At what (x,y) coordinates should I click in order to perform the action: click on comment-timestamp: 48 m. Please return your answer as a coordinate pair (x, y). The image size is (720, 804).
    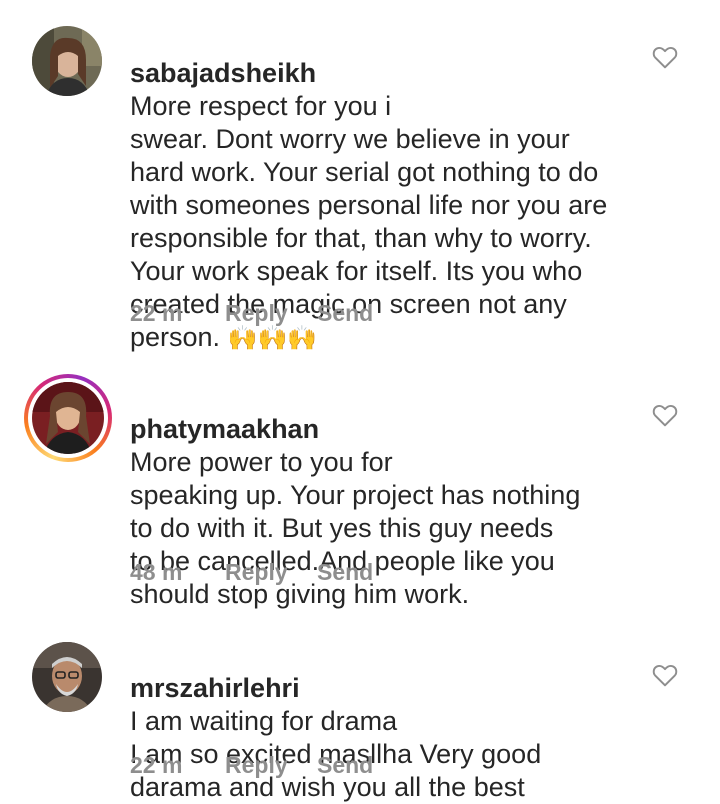
    Looking at the image, I should click on (156, 572).